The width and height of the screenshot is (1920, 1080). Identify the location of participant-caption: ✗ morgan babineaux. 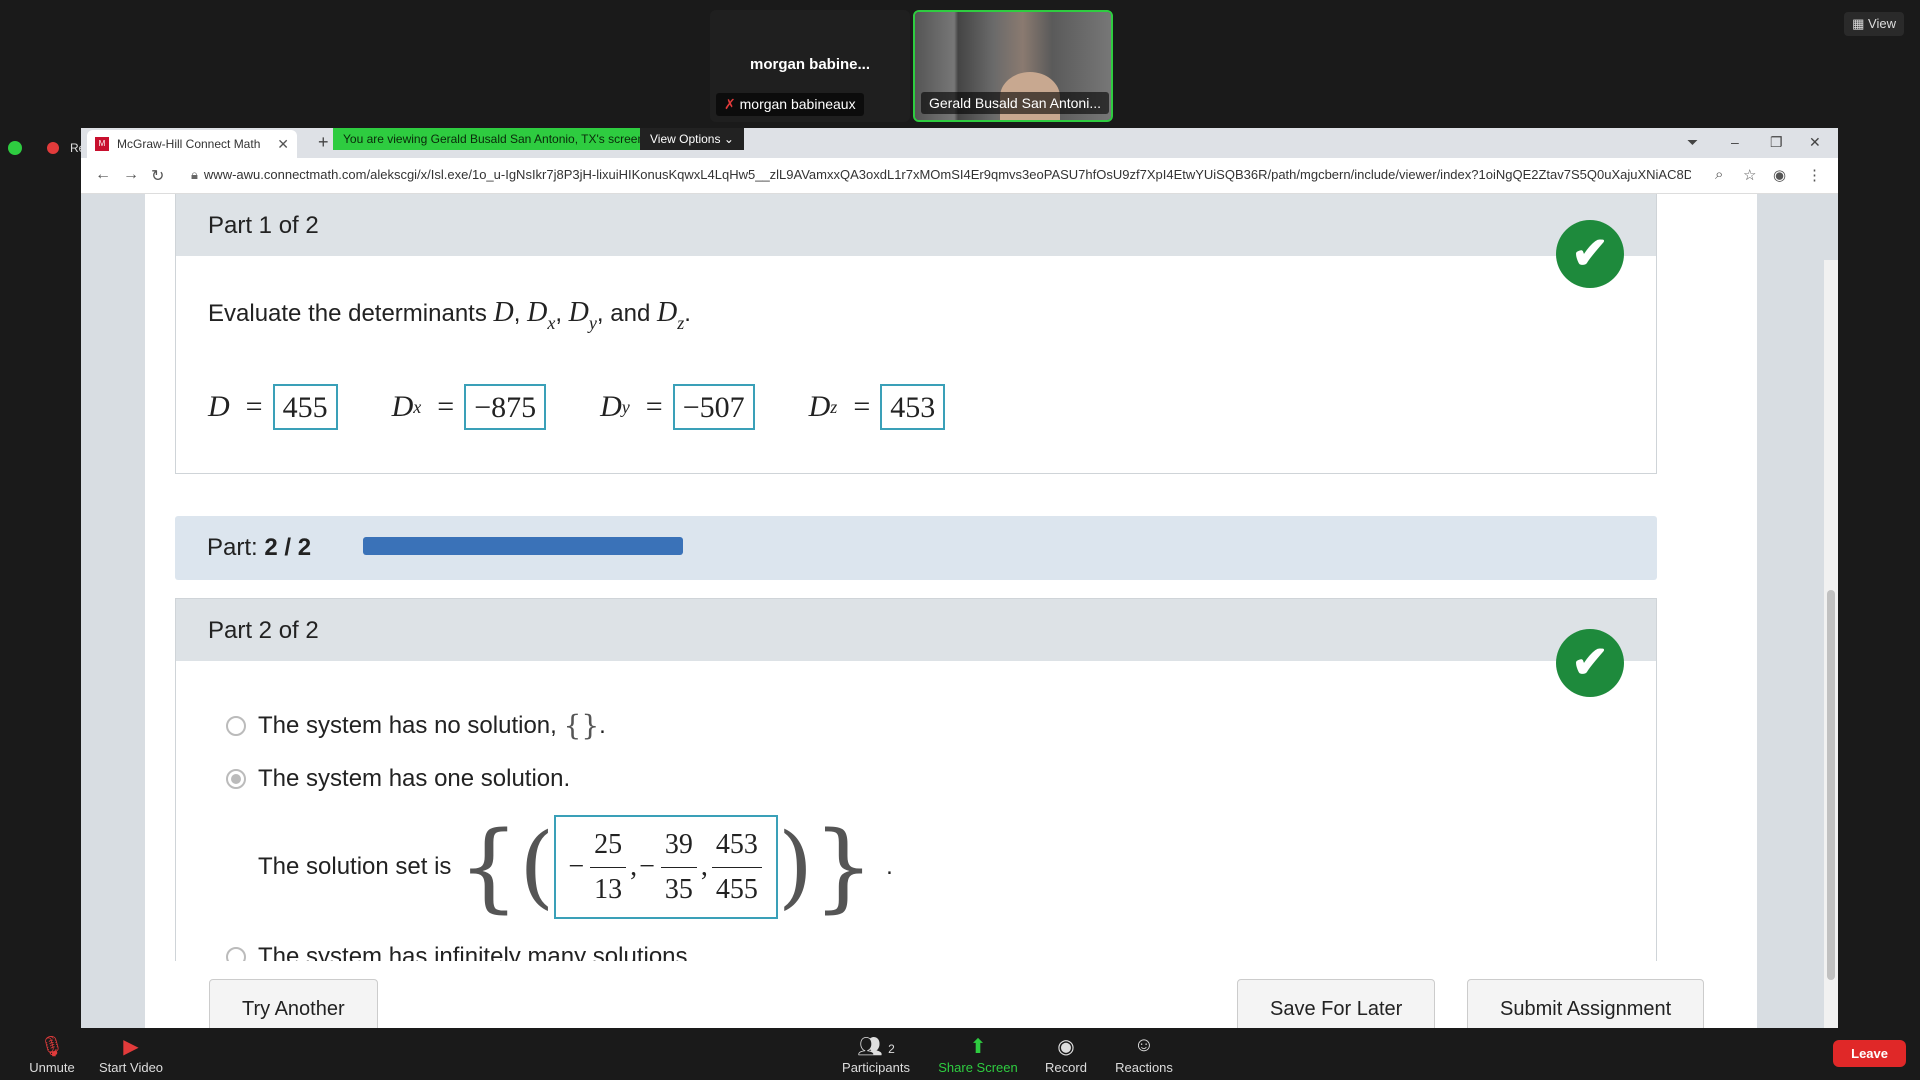
(790, 104).